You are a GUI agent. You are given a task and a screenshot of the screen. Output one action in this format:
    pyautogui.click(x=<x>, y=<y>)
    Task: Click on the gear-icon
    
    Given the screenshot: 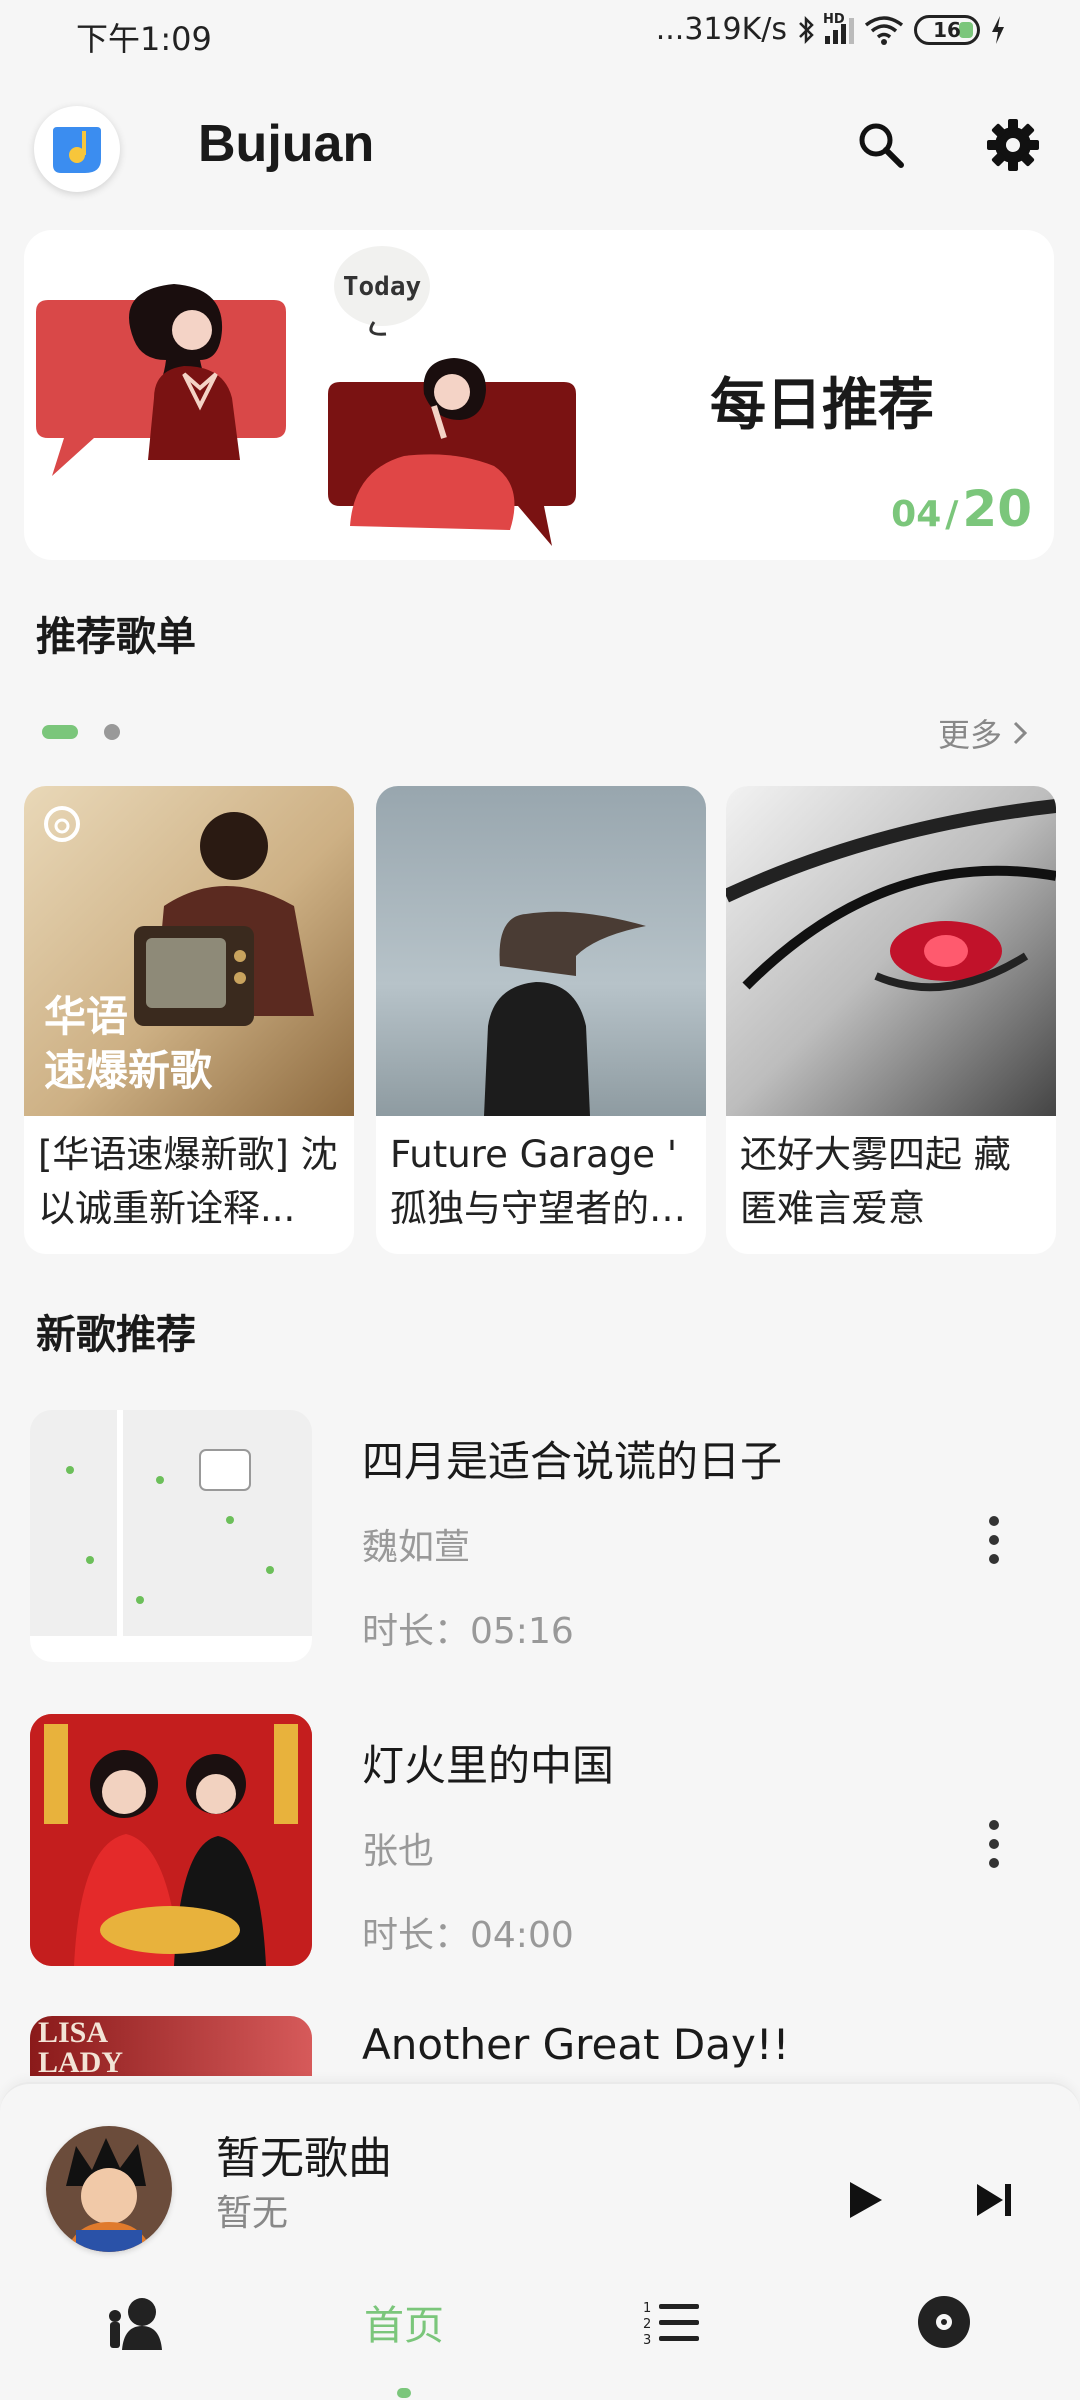 What is the action you would take?
    pyautogui.click(x=1013, y=145)
    